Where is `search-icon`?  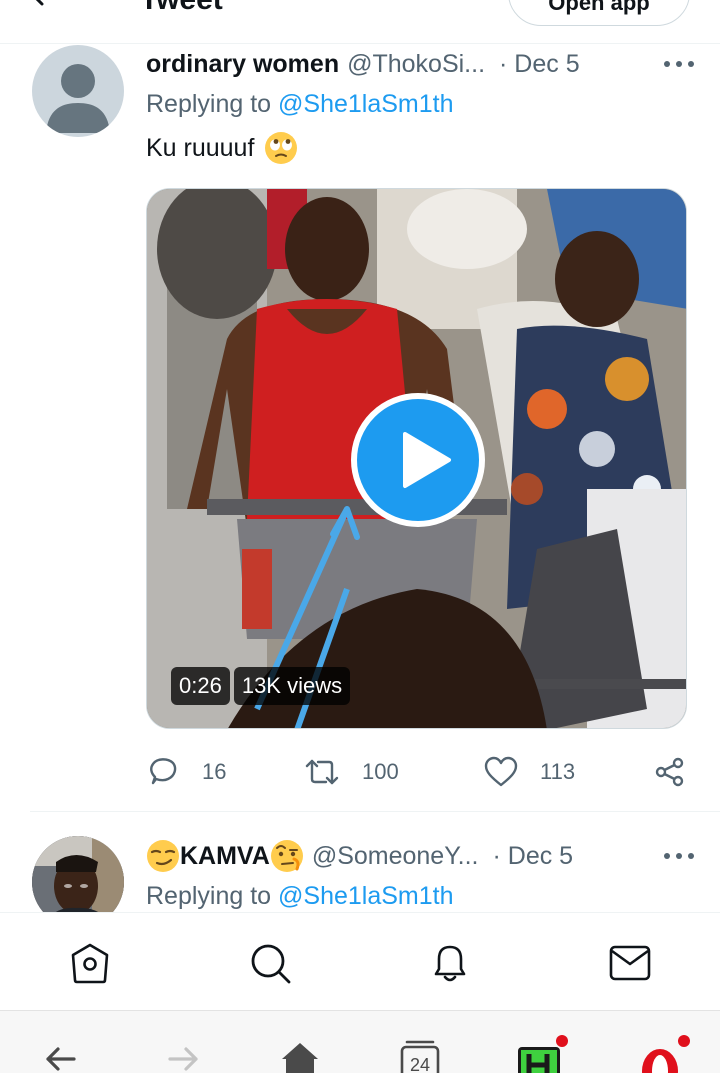 search-icon is located at coordinates (271, 964).